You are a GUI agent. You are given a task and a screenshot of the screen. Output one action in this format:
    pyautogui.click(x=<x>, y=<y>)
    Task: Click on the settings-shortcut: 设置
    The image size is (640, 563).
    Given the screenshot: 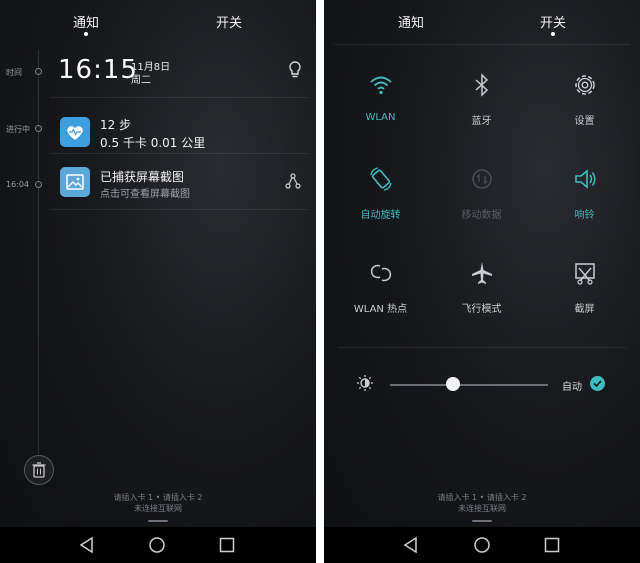 What is the action you would take?
    pyautogui.click(x=584, y=99)
    